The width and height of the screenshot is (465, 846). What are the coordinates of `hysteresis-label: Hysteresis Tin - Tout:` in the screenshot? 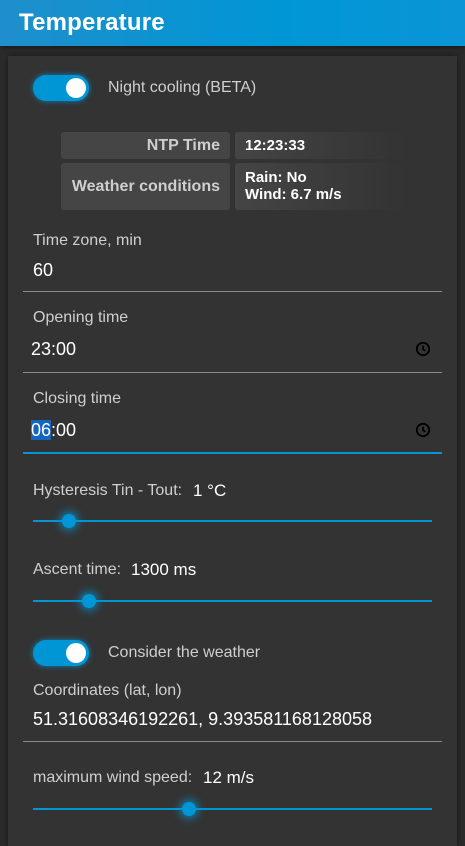 It's located at (108, 490).